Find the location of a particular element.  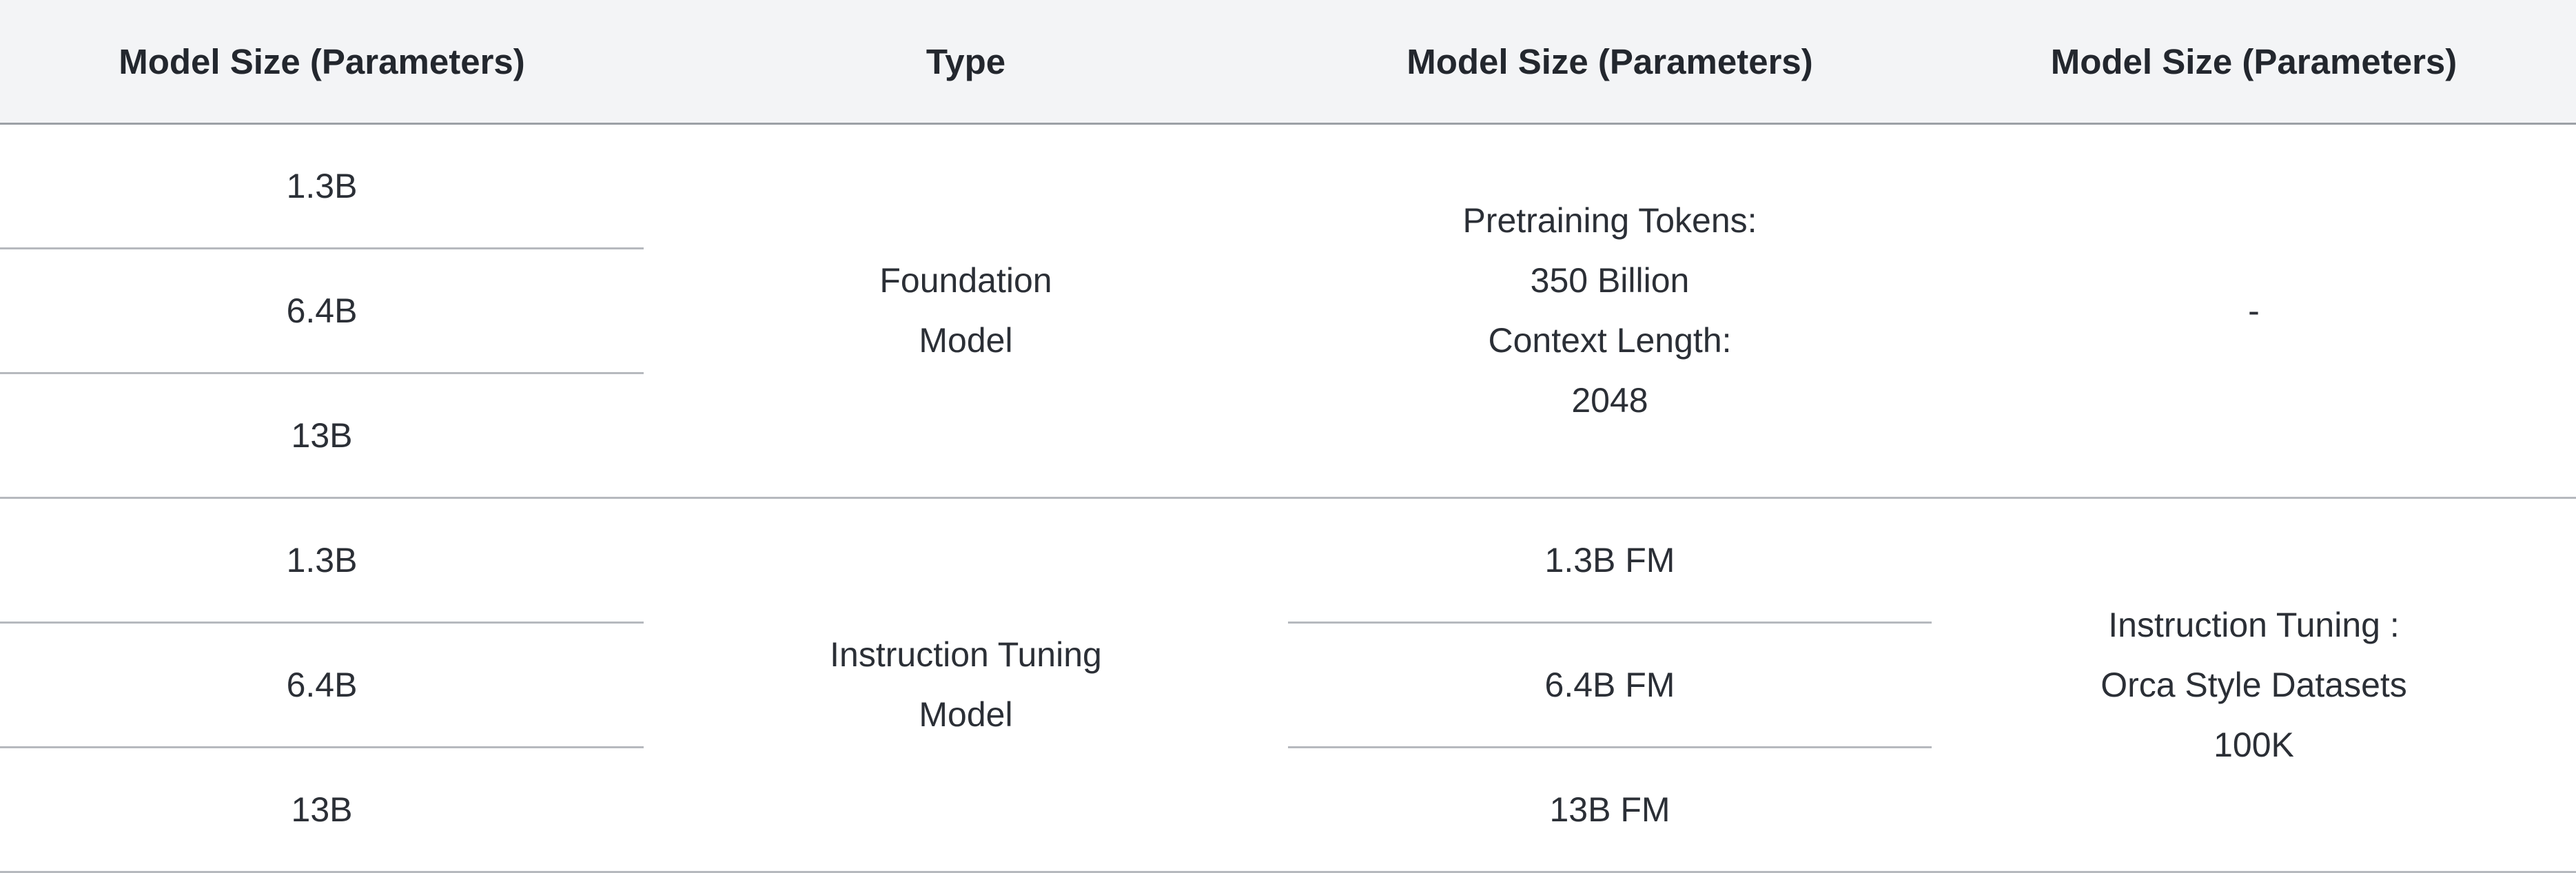

type-line: Instruction Tuning is located at coordinates (966, 654).